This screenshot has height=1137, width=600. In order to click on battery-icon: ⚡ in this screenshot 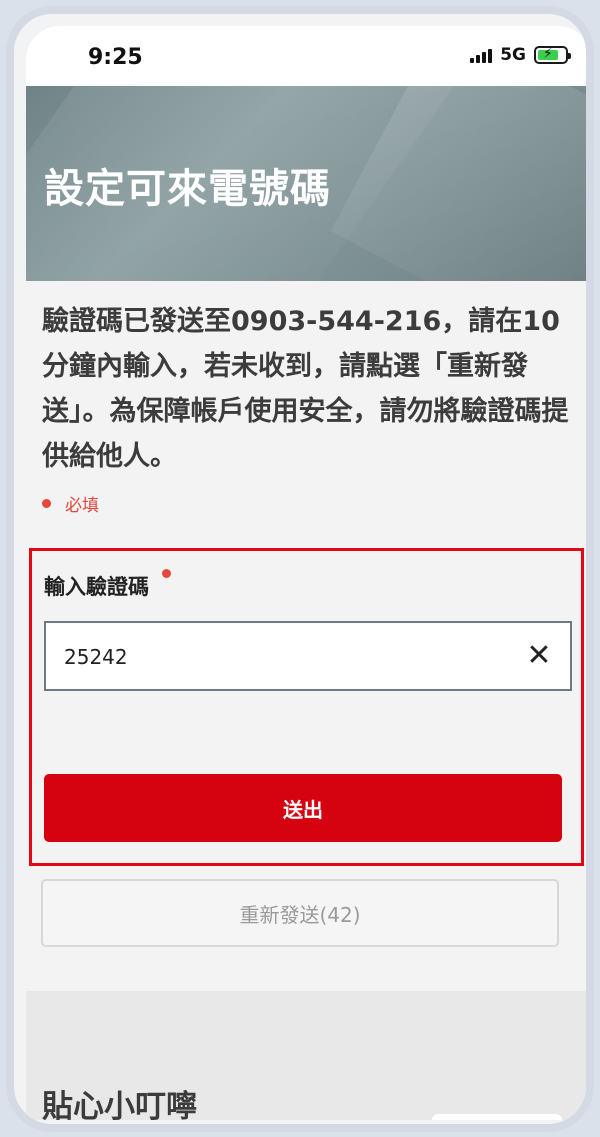, I will do `click(552, 55)`.